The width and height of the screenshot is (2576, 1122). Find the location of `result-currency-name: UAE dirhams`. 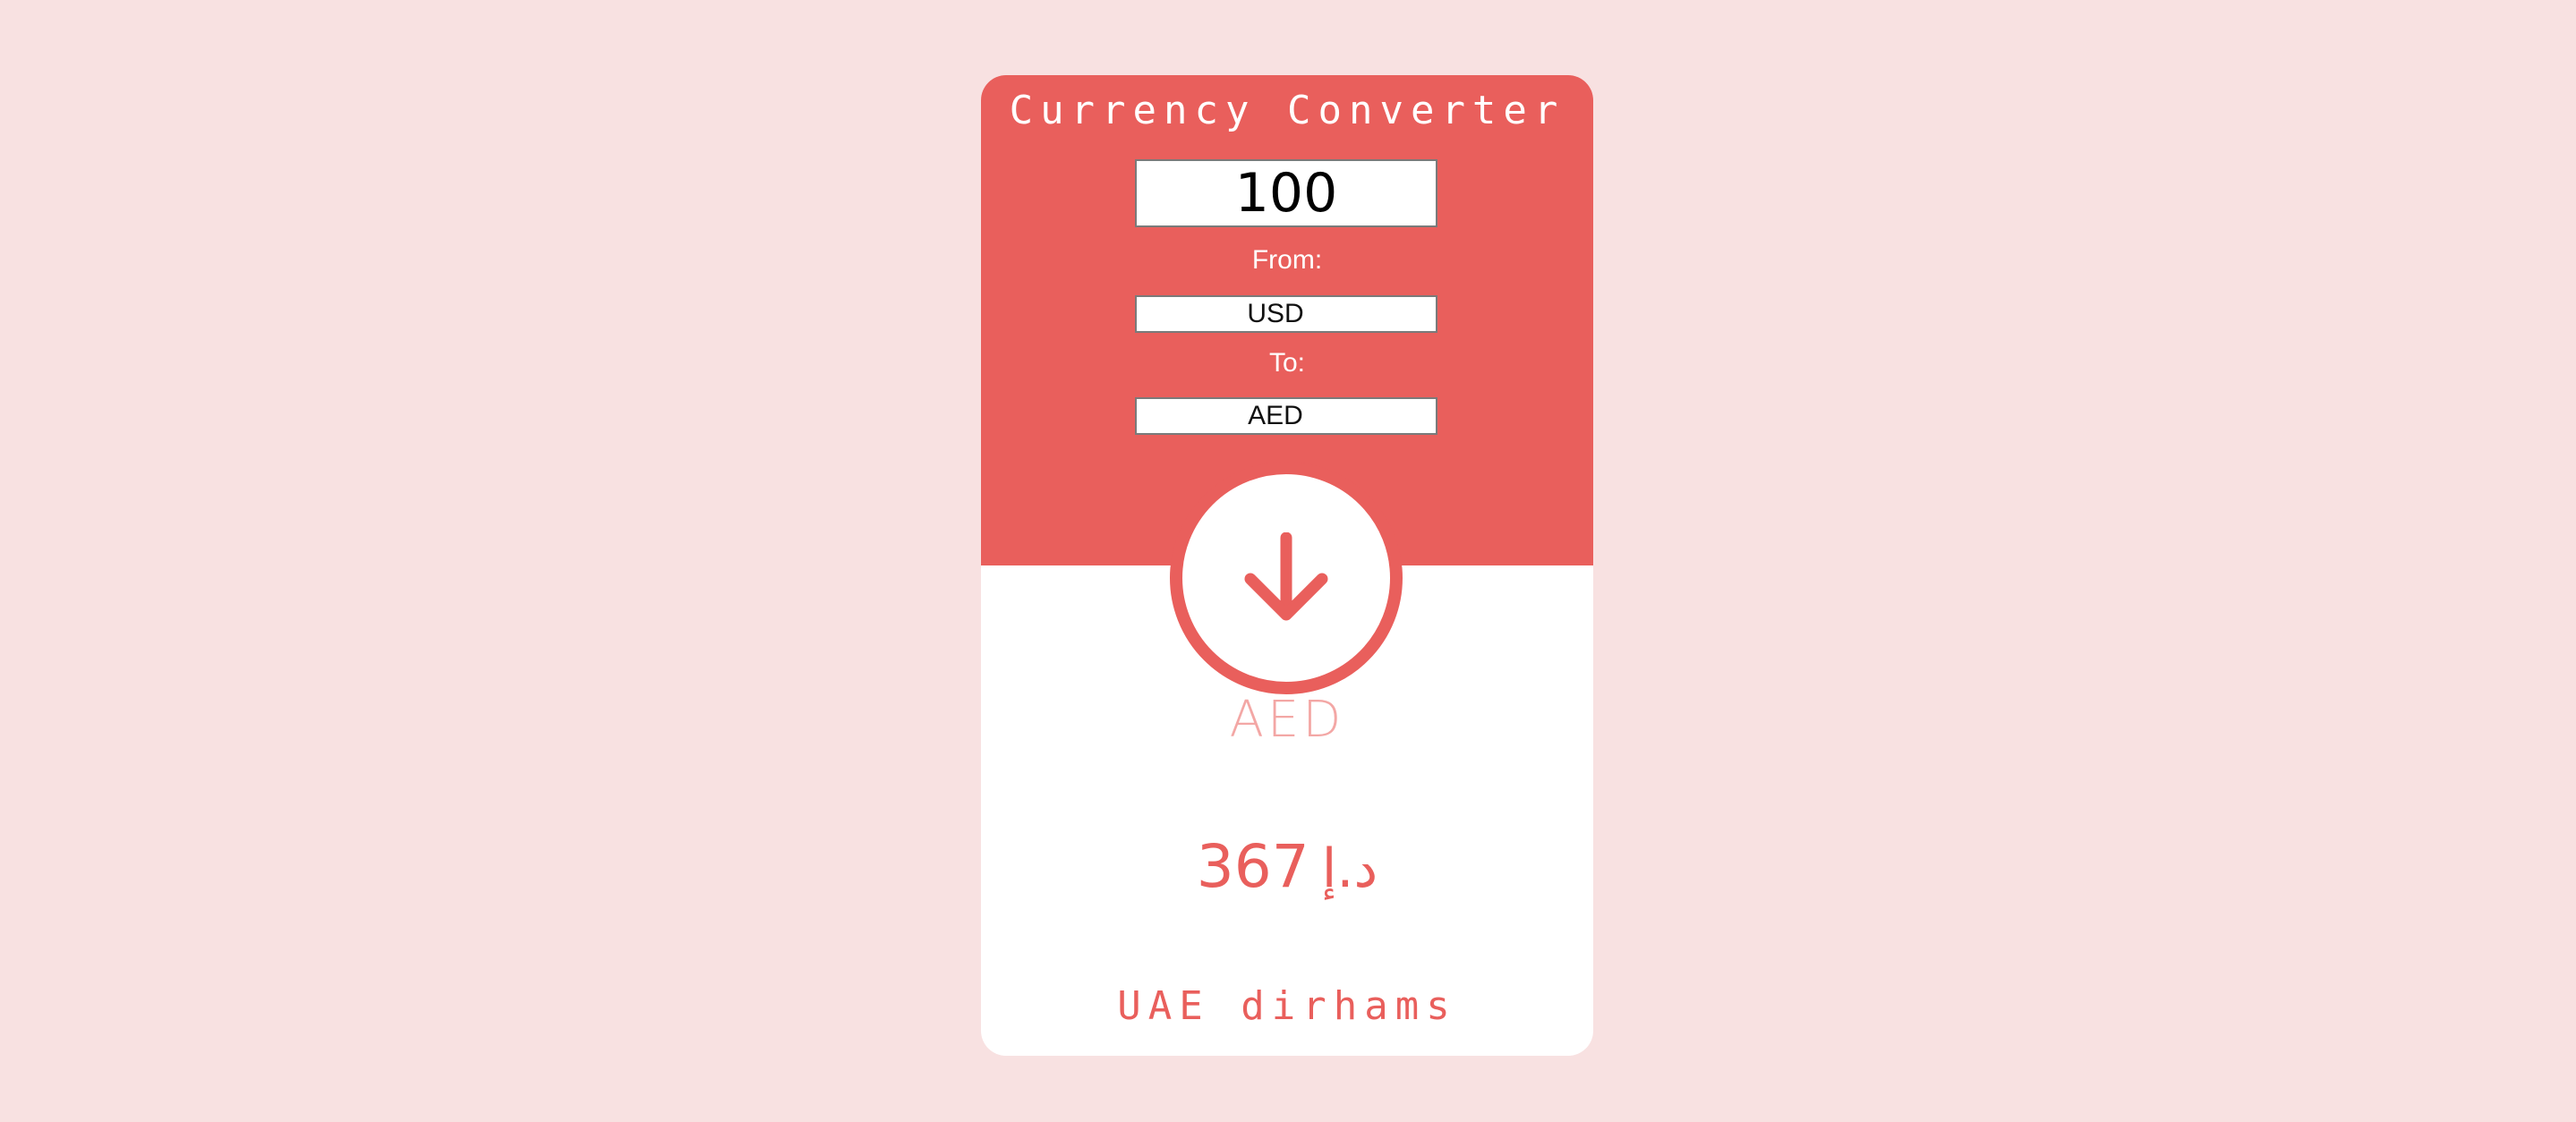

result-currency-name: UAE dirhams is located at coordinates (1287, 1006).